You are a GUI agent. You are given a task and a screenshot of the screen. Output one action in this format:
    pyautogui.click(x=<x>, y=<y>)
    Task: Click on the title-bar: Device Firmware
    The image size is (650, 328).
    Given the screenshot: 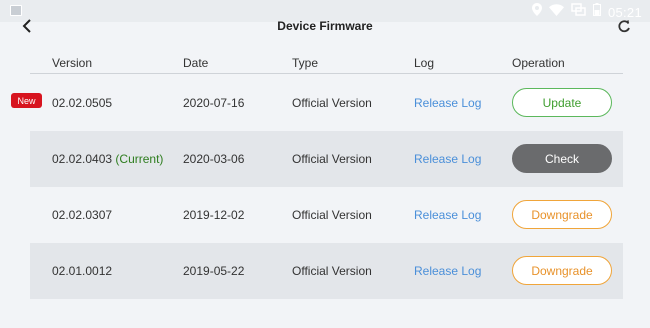 What is the action you would take?
    pyautogui.click(x=325, y=27)
    